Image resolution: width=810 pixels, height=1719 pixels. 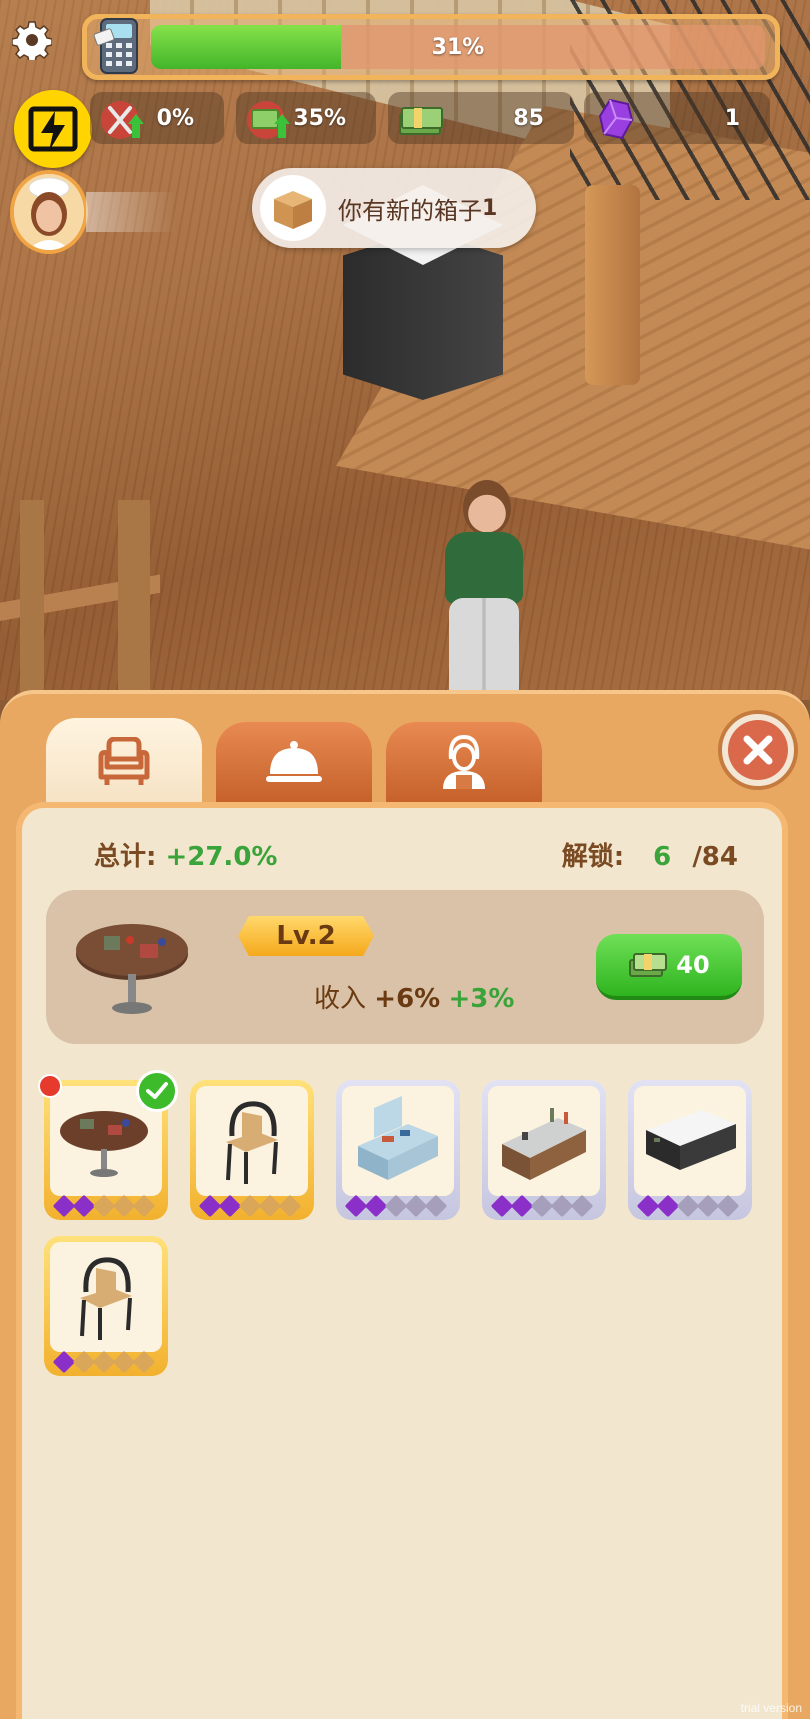 I want to click on food-boost-stat: 0%, so click(x=157, y=118).